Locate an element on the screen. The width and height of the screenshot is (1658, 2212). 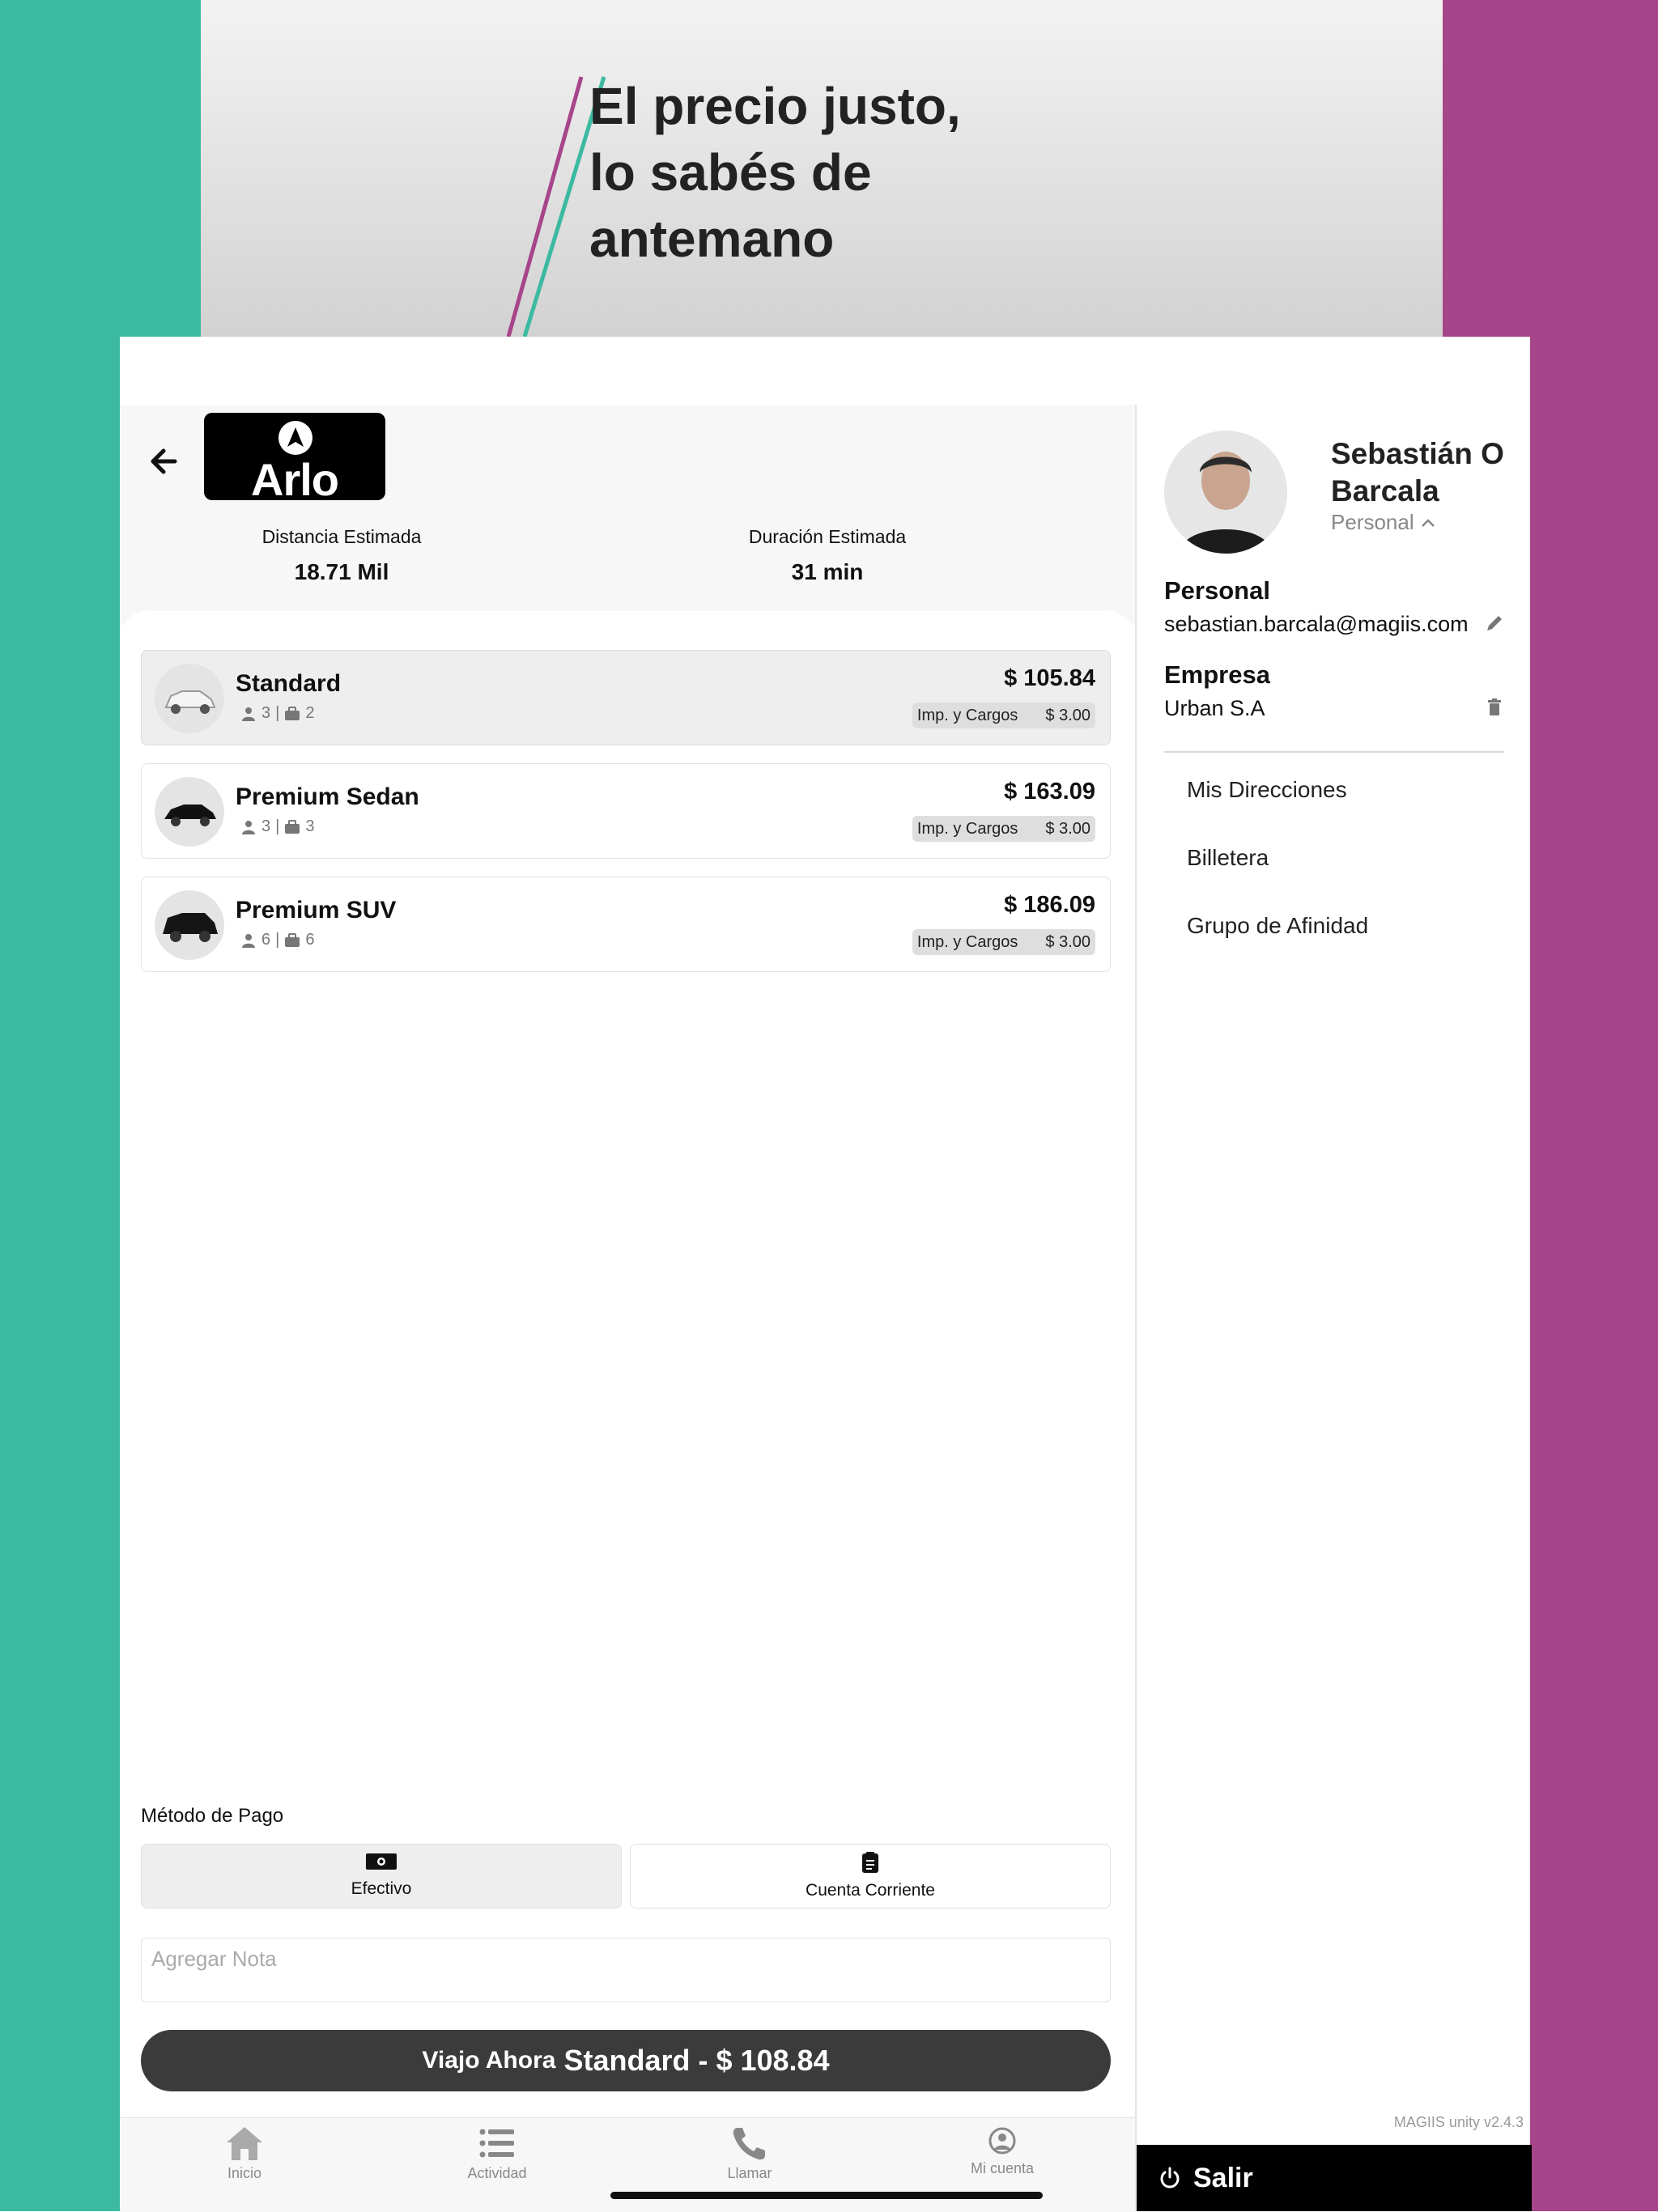
duration-value: 31 min is located at coordinates (827, 571).